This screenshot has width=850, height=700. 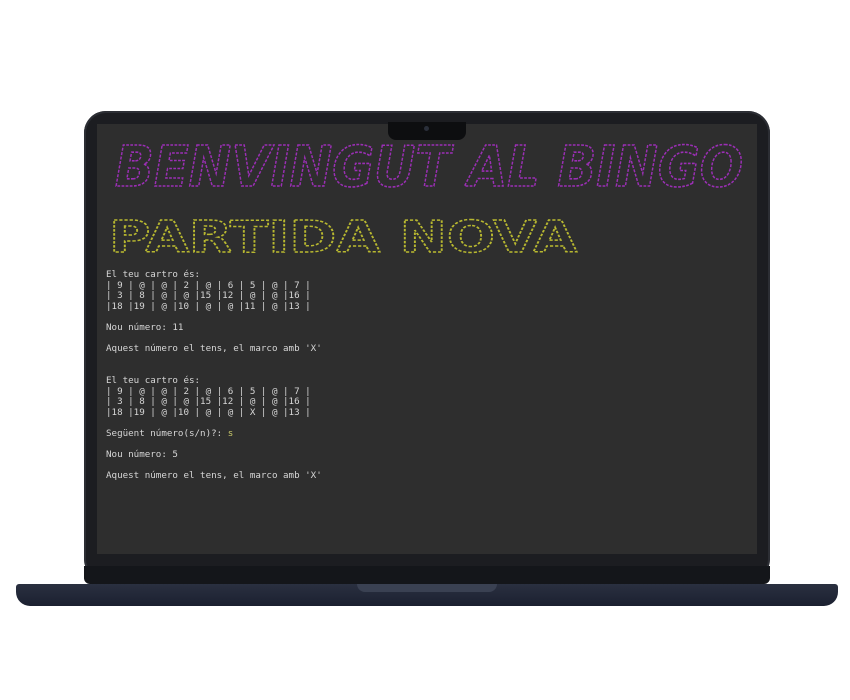 I want to click on camera-notch, so click(x=427, y=131).